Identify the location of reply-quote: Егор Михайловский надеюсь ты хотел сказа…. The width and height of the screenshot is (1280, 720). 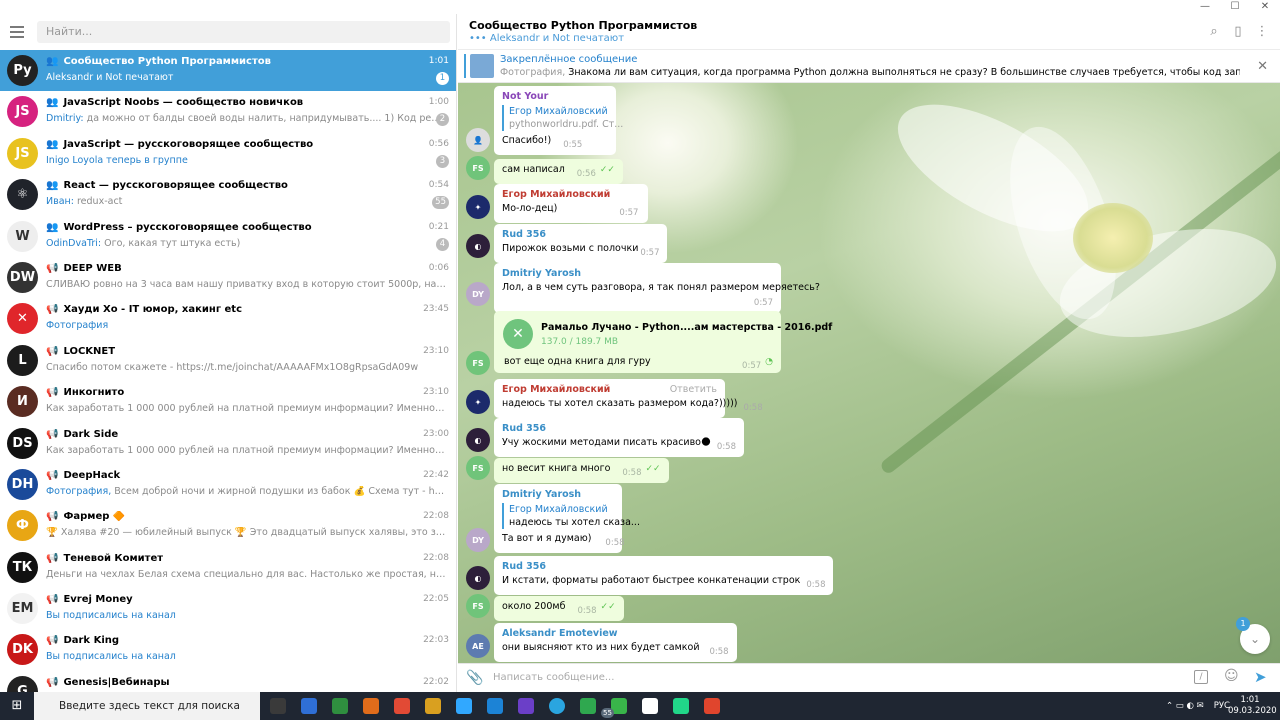
(571, 516).